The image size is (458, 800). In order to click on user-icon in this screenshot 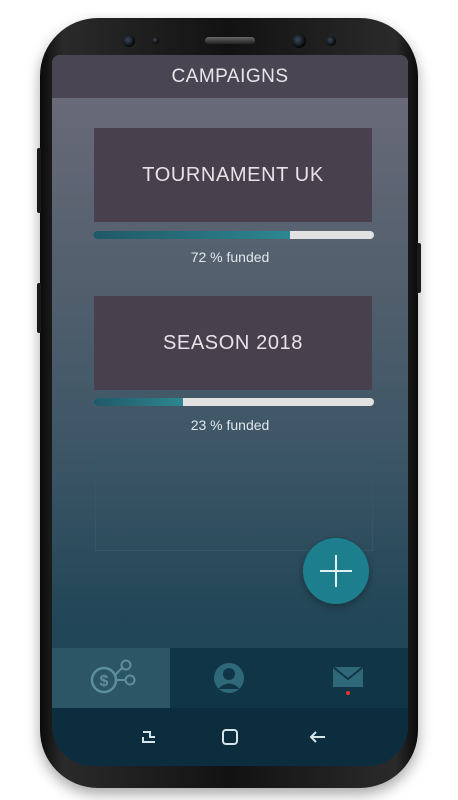, I will do `click(229, 678)`.